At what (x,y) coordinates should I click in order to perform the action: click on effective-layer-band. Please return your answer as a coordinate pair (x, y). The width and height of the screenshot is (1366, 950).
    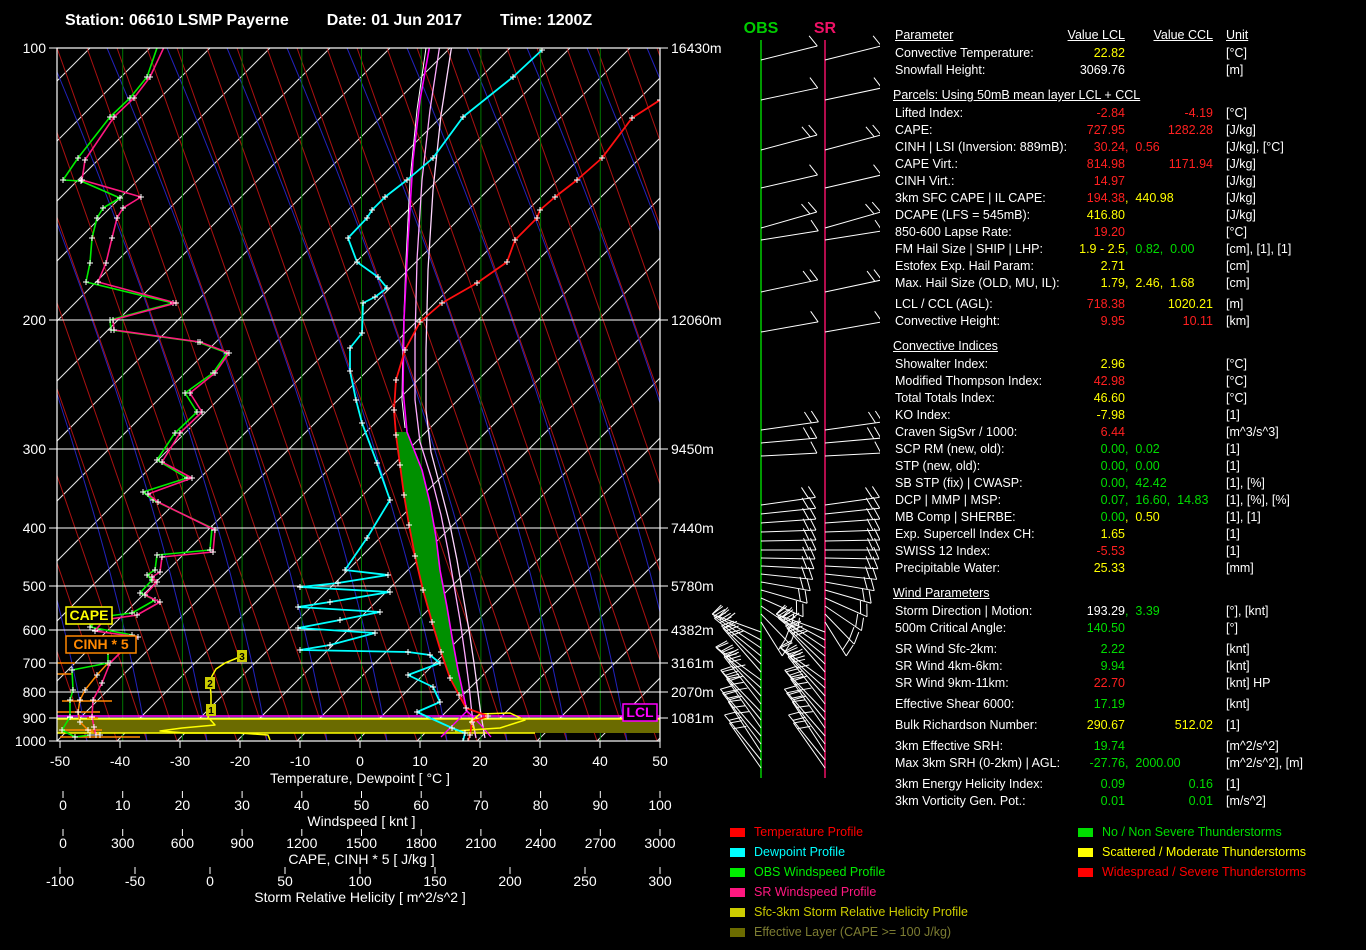
    Looking at the image, I should click on (358, 726).